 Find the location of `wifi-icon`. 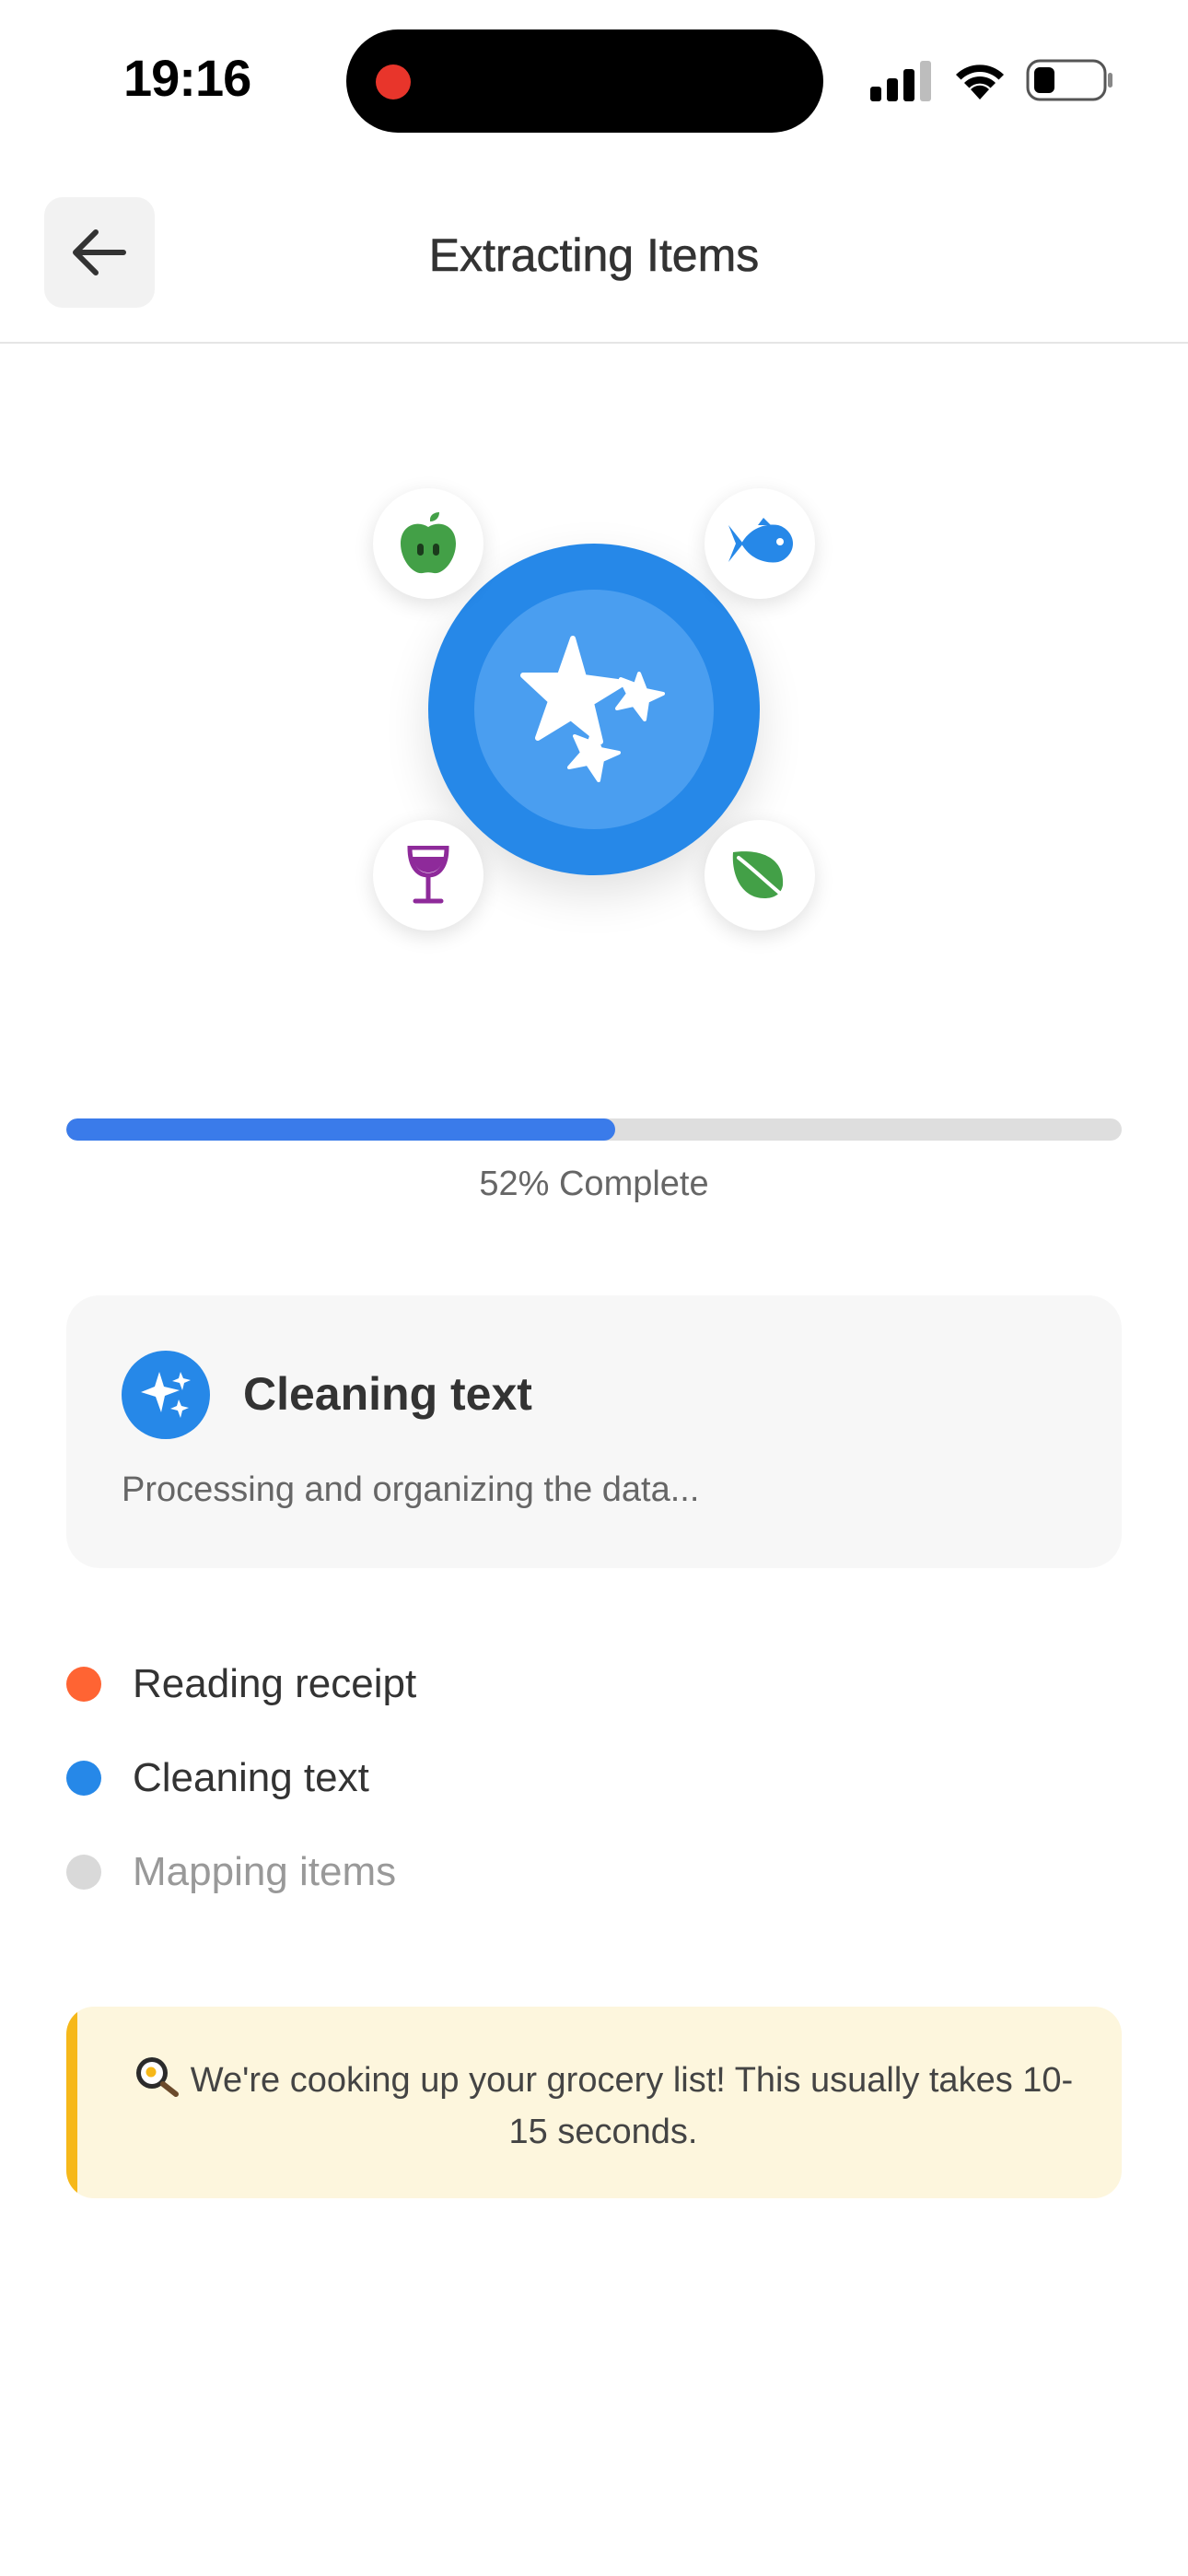

wifi-icon is located at coordinates (980, 82).